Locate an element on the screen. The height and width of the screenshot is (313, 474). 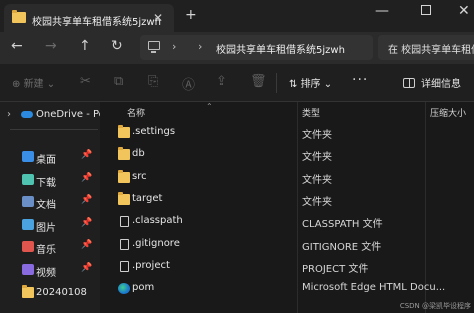
watermark: CSDN @梁凯毕设程序 is located at coordinates (435, 306).